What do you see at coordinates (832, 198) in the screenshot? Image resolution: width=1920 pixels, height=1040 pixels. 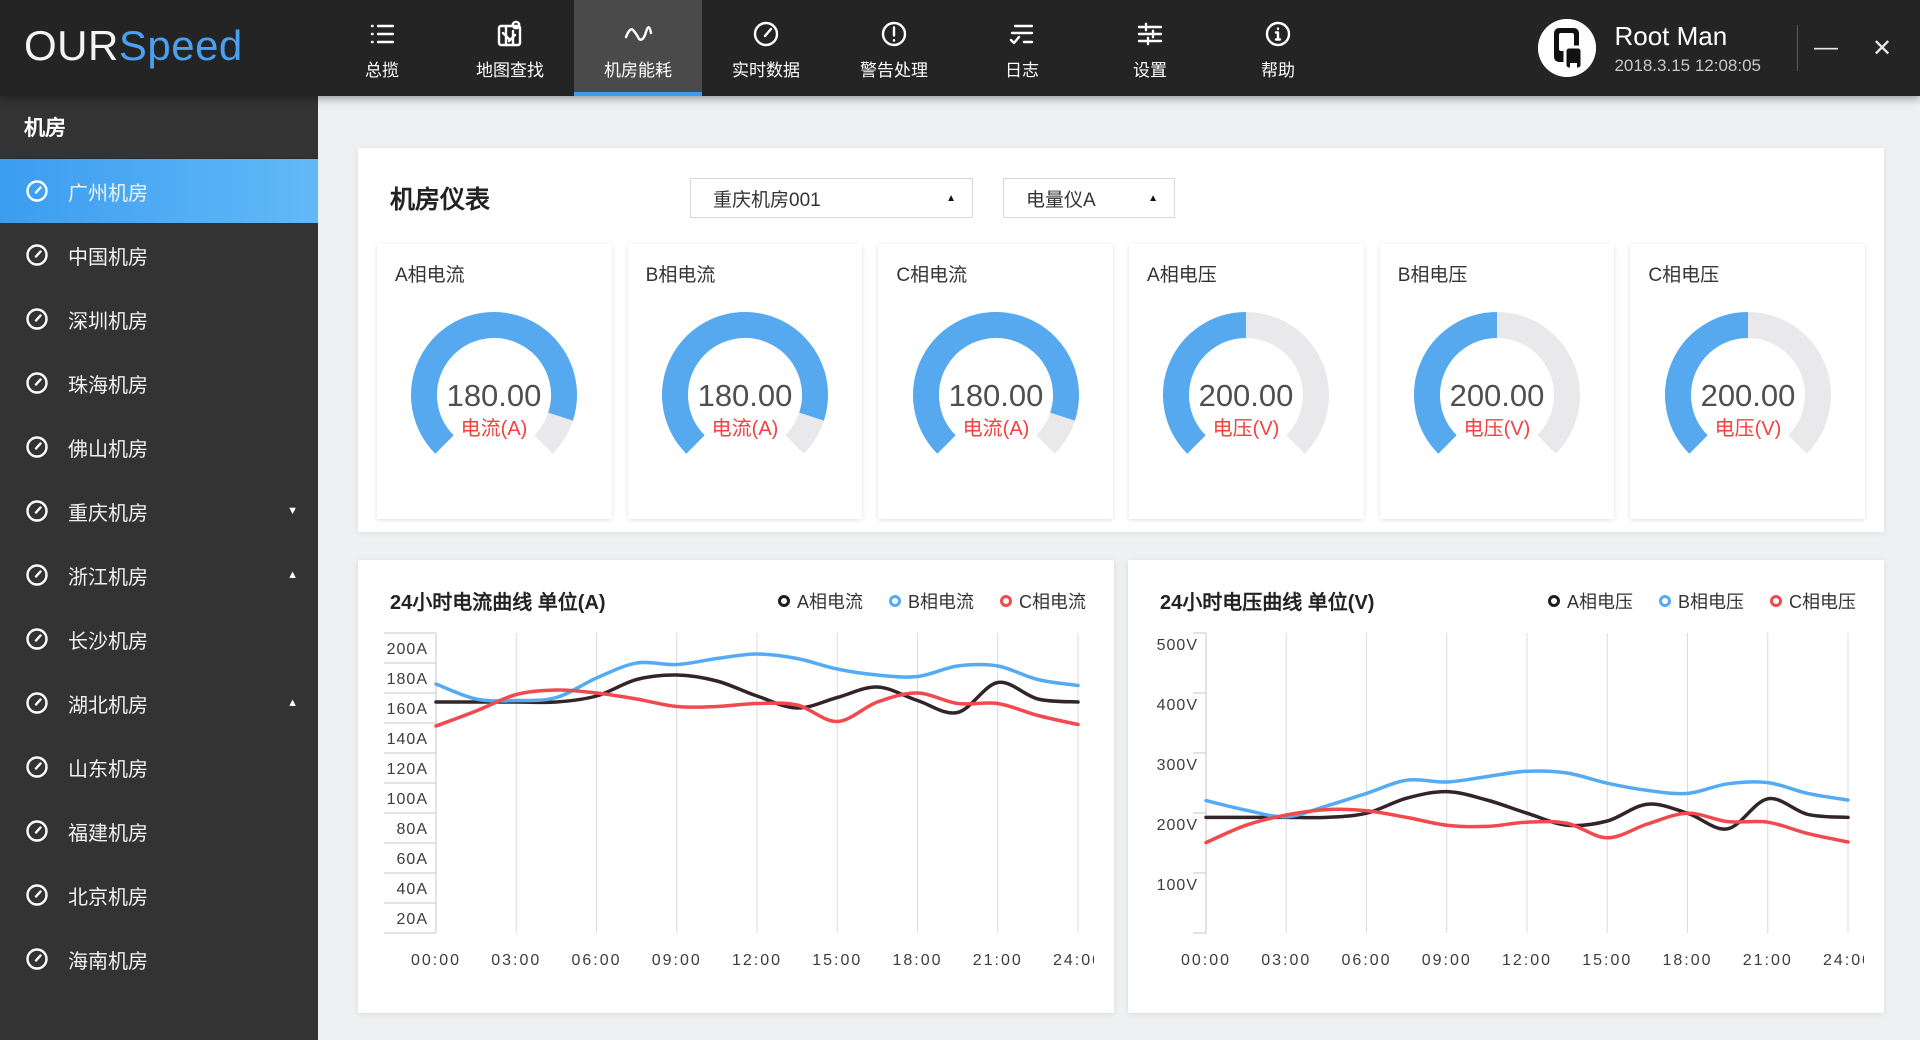 I see `room-select: 重庆机房001 ▲` at bounding box center [832, 198].